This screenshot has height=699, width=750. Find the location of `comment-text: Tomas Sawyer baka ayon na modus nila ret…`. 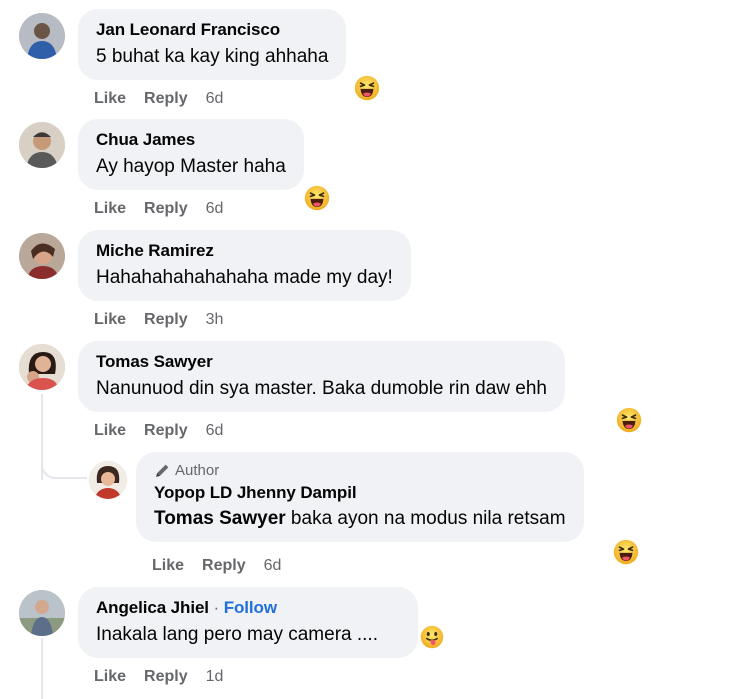

comment-text: Tomas Sawyer baka ayon na modus nila ret… is located at coordinates (360, 519).